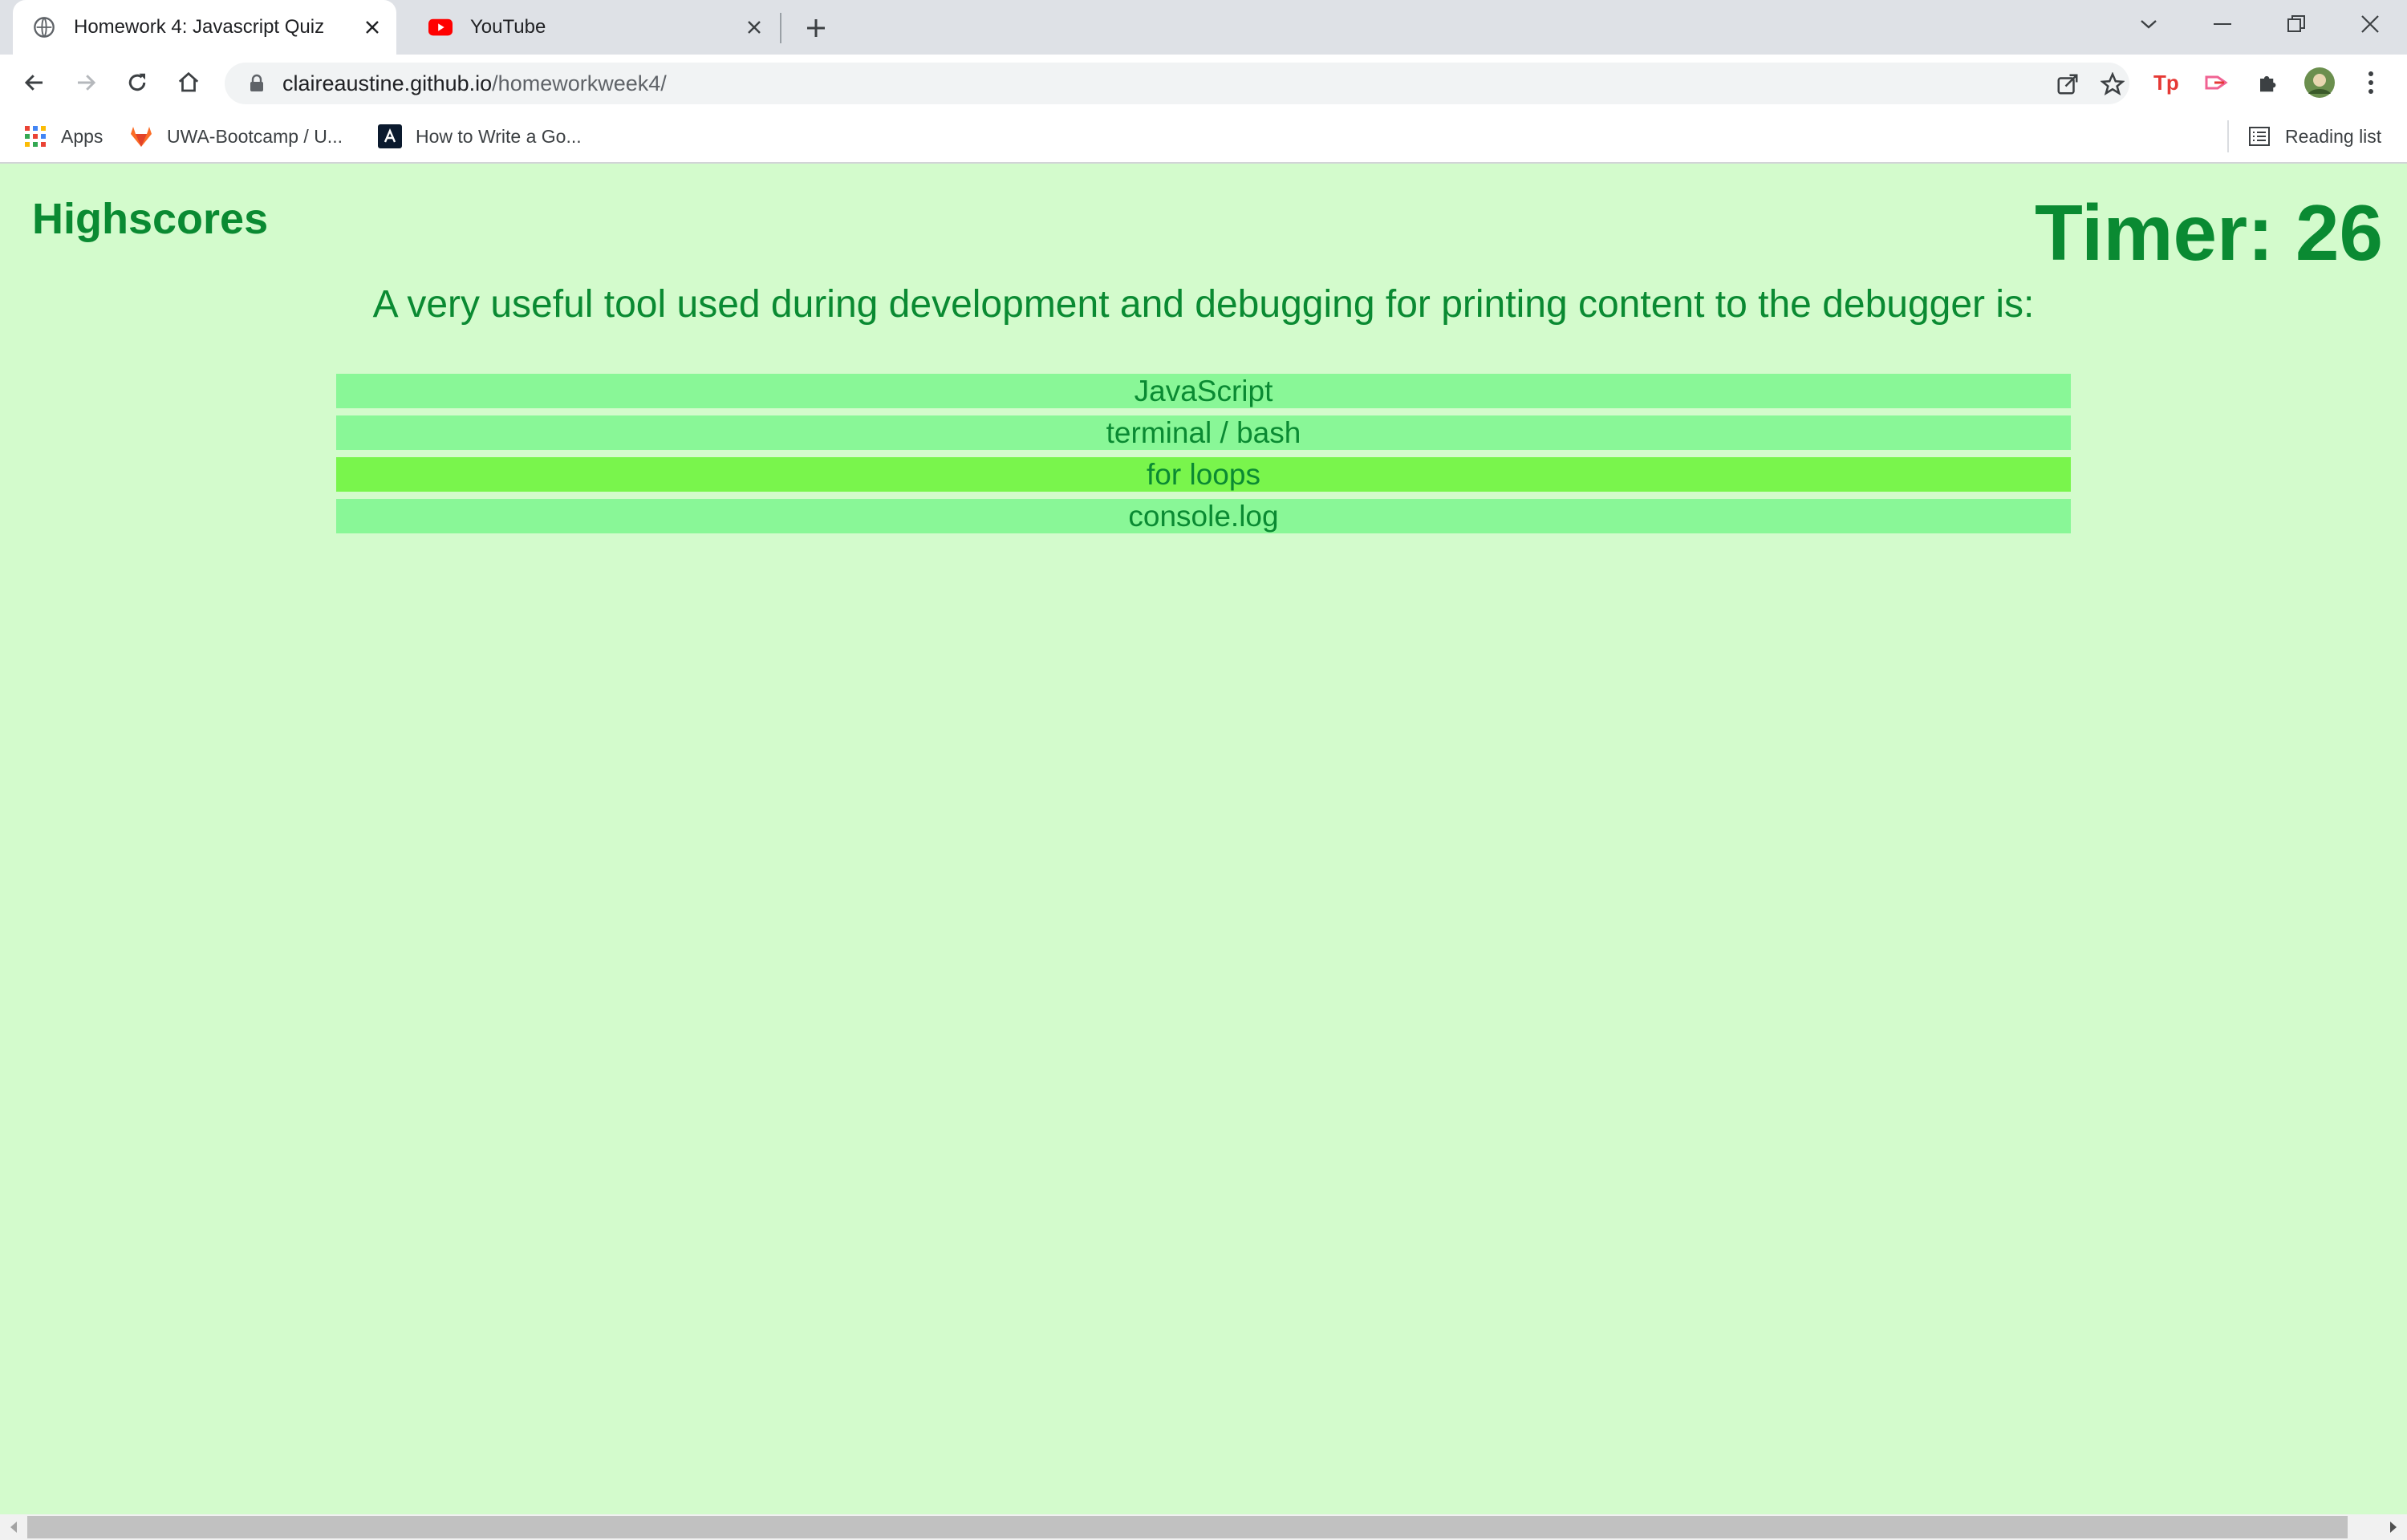 This screenshot has width=2407, height=1540. I want to click on url-text: claireaustine.github.io/homeworkweek4/, so click(475, 83).